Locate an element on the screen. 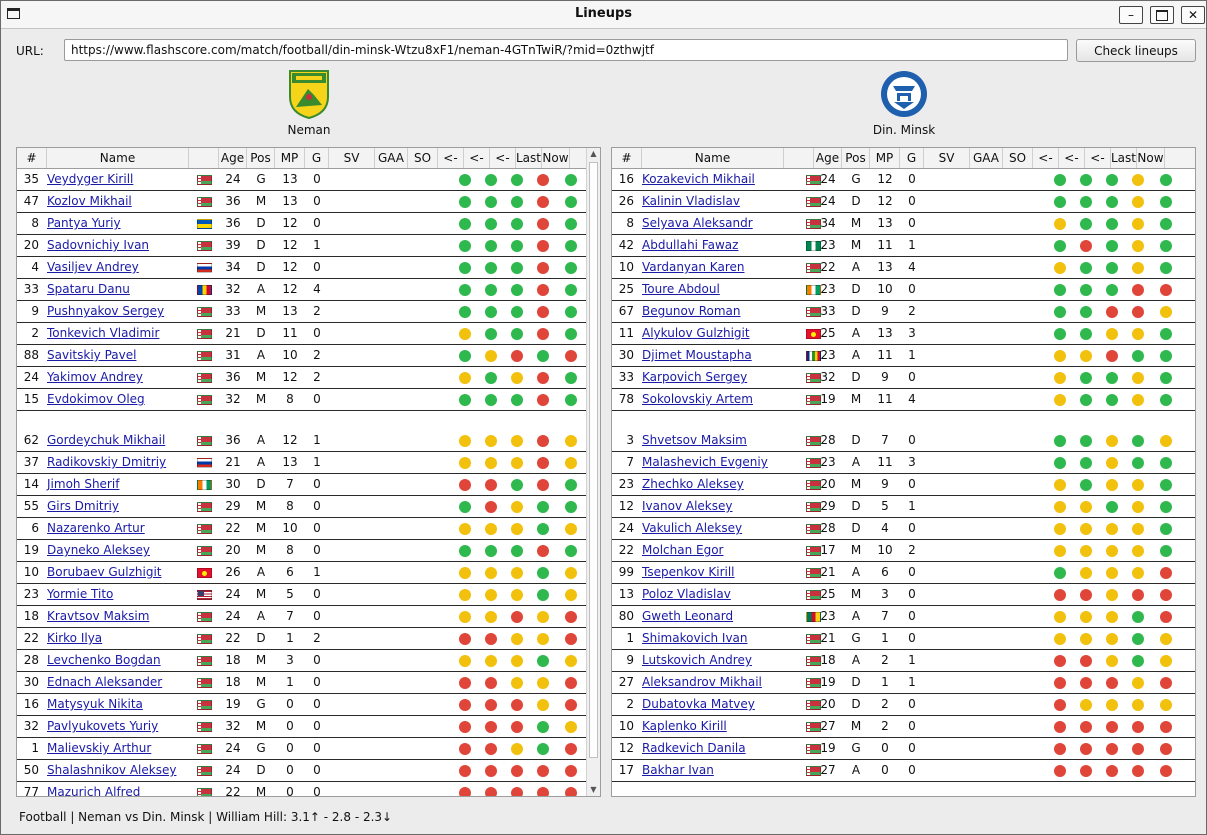 Image resolution: width=1207 pixels, height=835 pixels. player-name-link: Toure Abdoul is located at coordinates (681, 289).